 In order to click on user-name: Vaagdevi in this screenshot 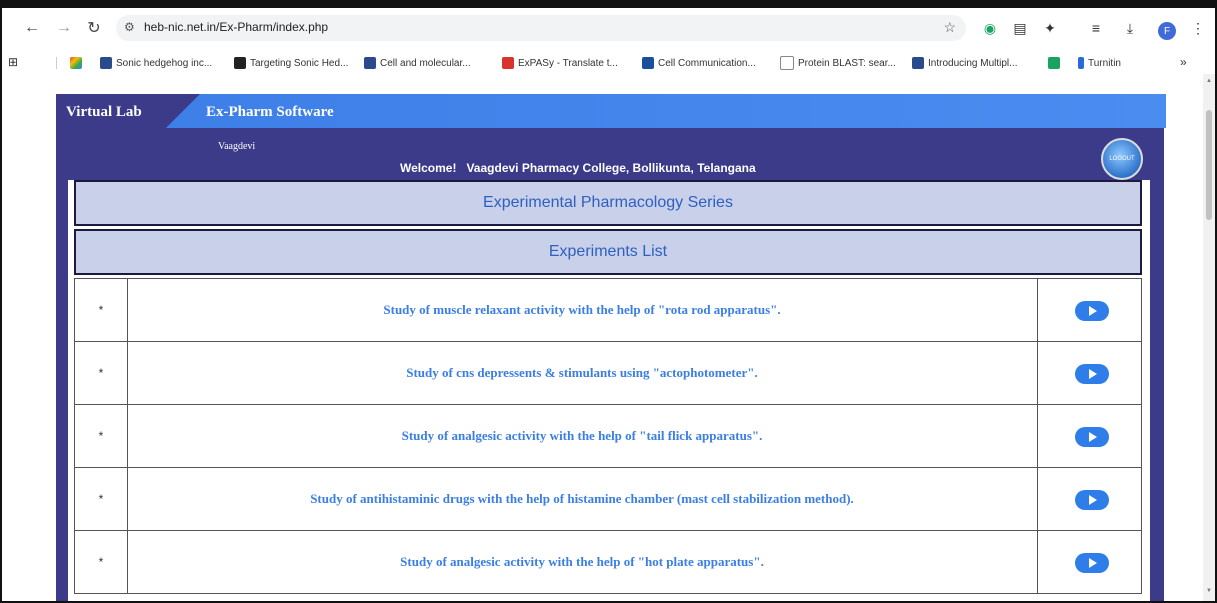, I will do `click(237, 146)`.